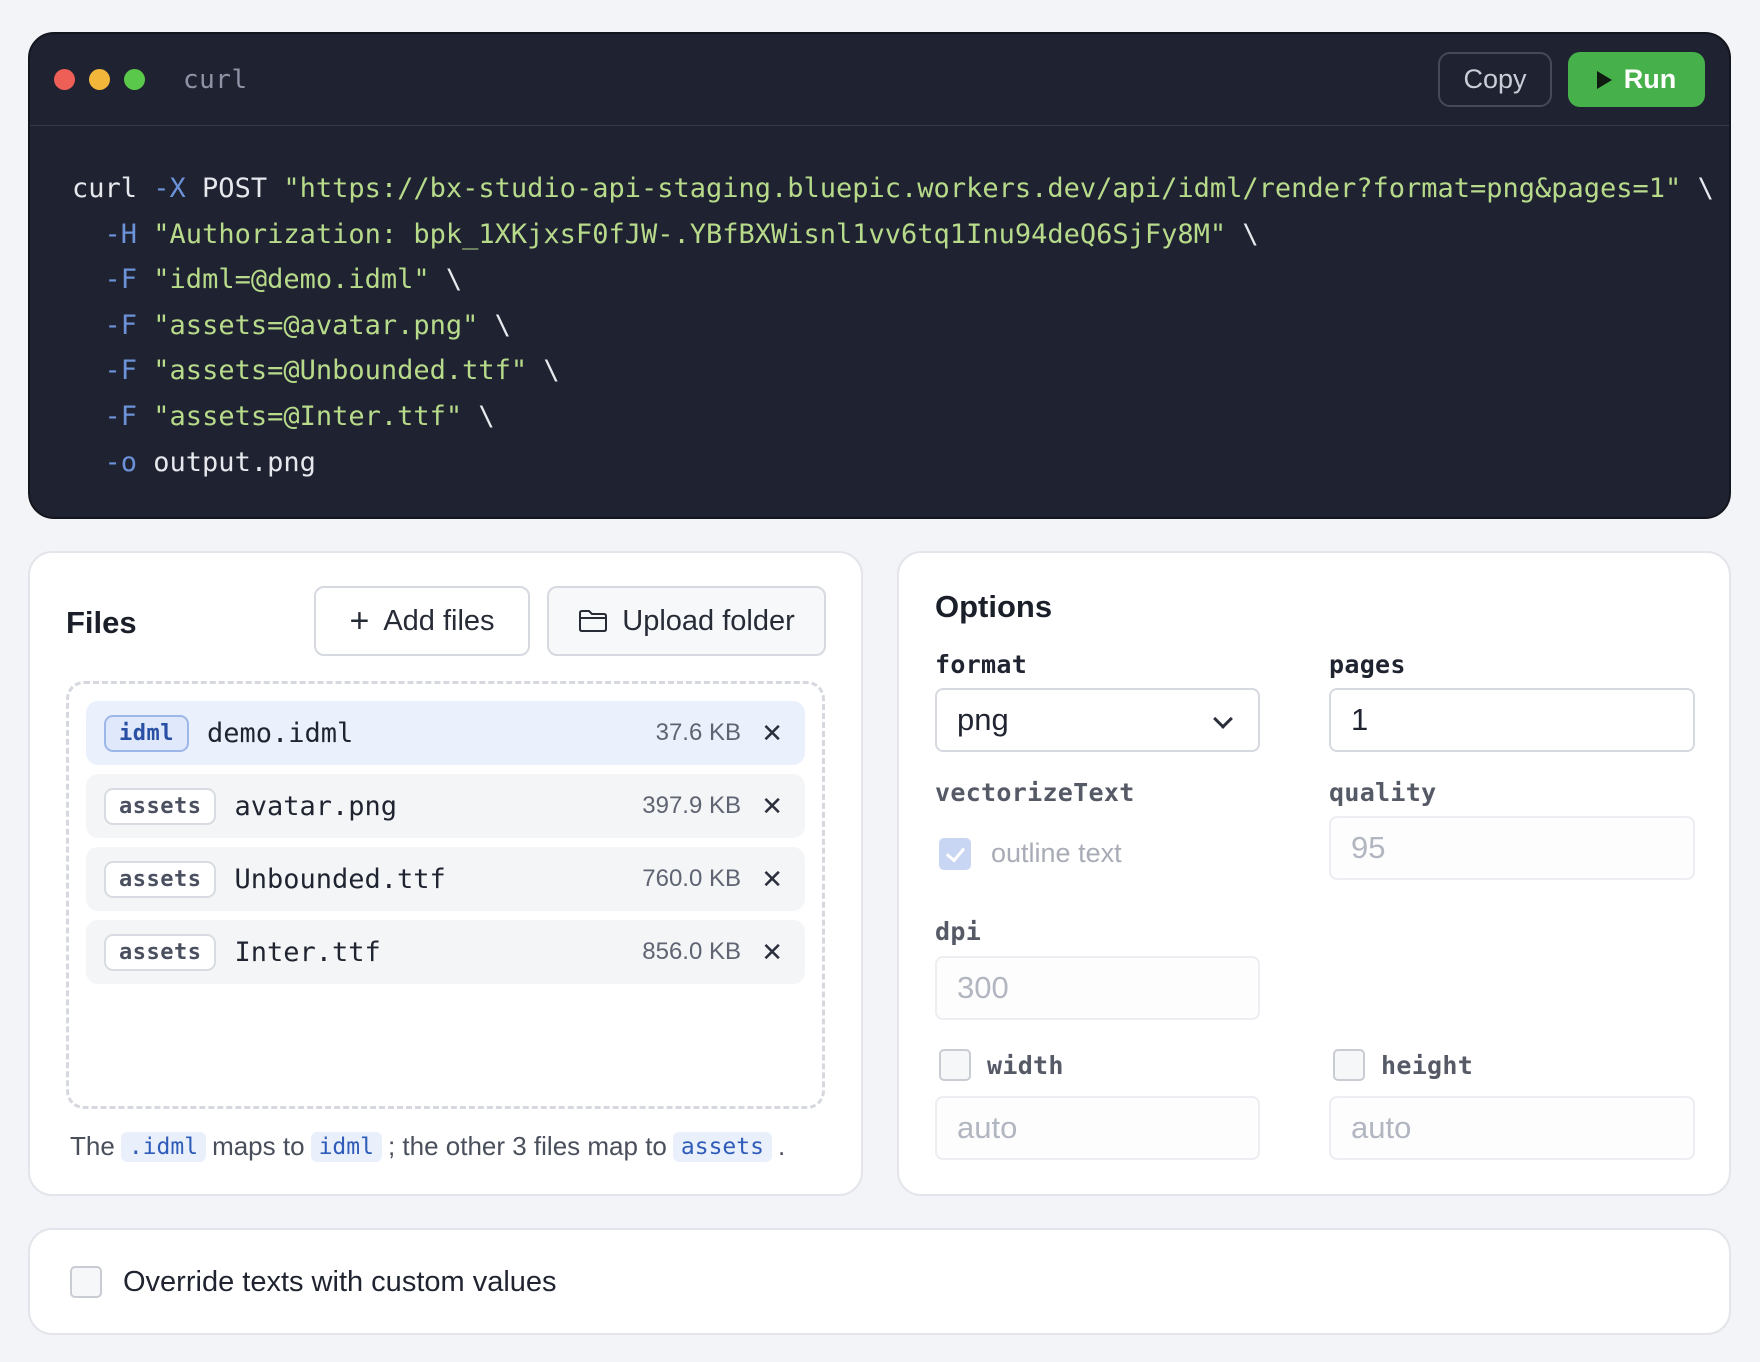 Image resolution: width=1760 pixels, height=1362 pixels. What do you see at coordinates (1512, 720) in the screenshot?
I see `pages-input: 1` at bounding box center [1512, 720].